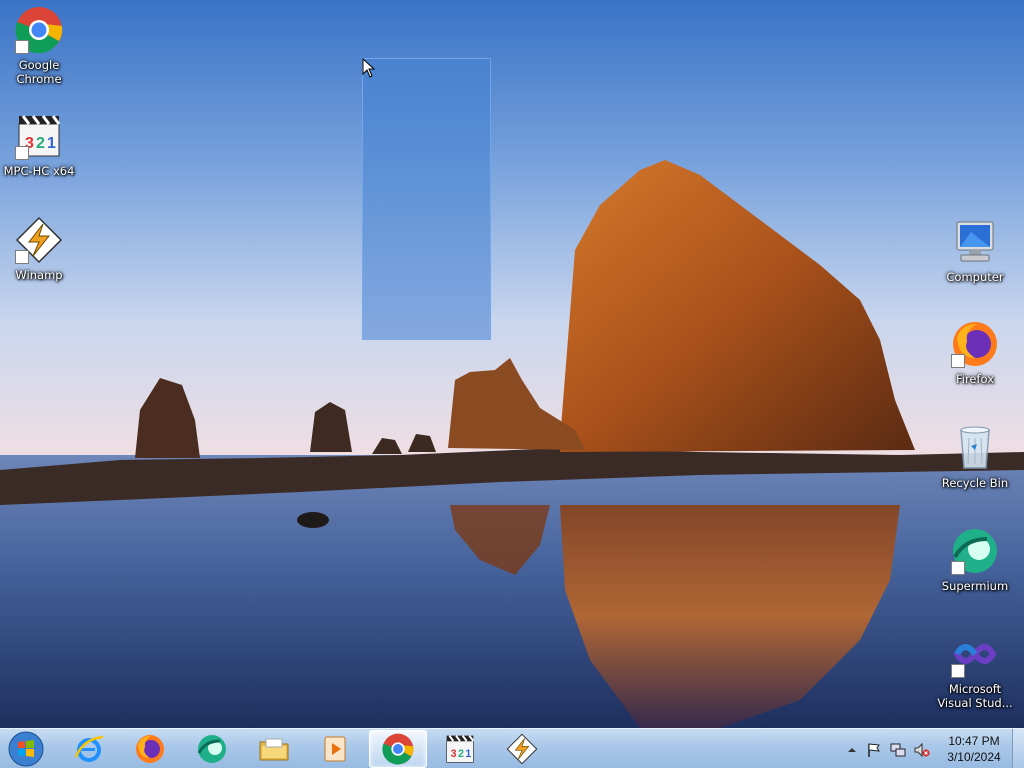 The image size is (1024, 768). I want to click on desktop-icon-label: Supermium, so click(975, 586).